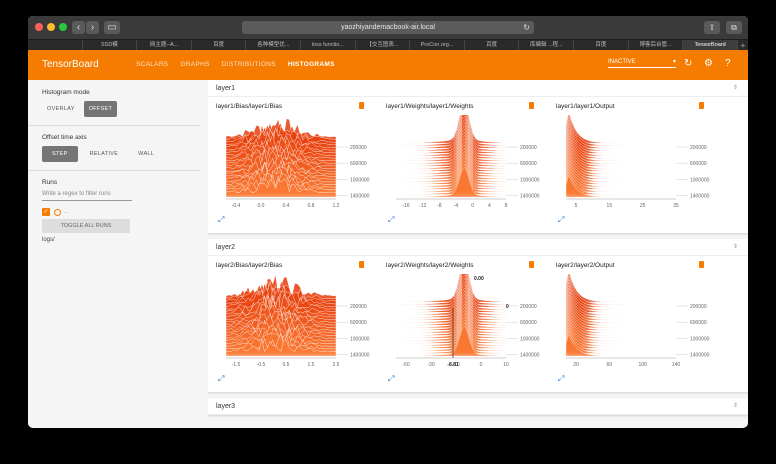 The image size is (776, 464). Describe the element at coordinates (87, 196) in the screenshot. I see `run-regex-input: Write a regex to filter runs` at that location.